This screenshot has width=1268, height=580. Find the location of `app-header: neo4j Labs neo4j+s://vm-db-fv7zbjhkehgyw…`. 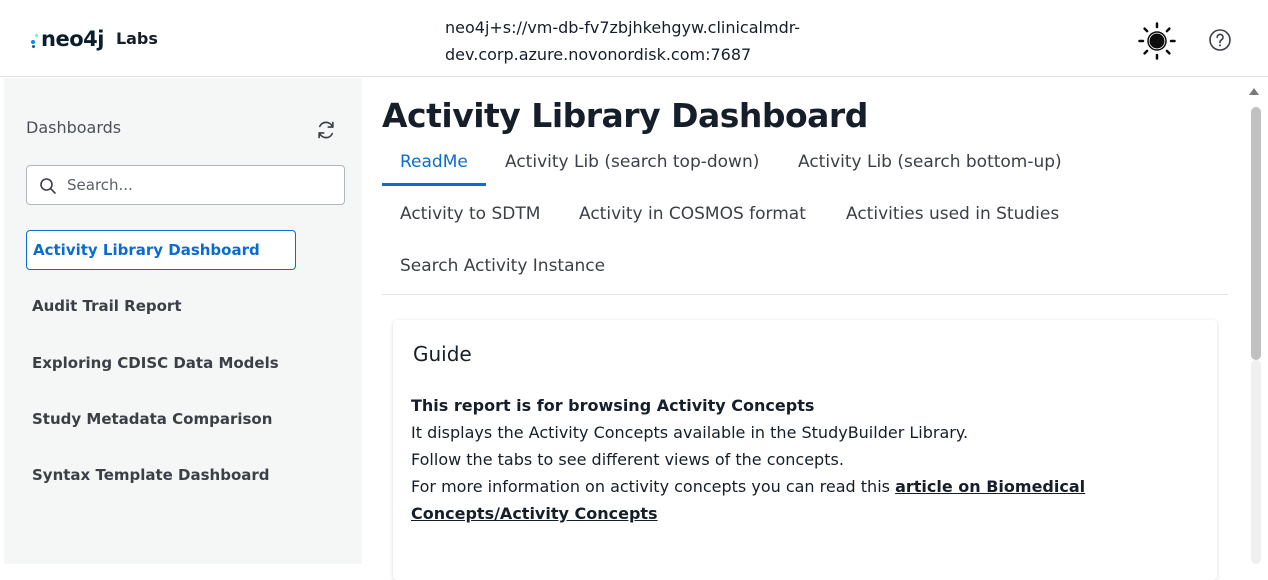

app-header: neo4j Labs neo4j+s://vm-db-fv7zbjhkehgyw… is located at coordinates (634, 38).